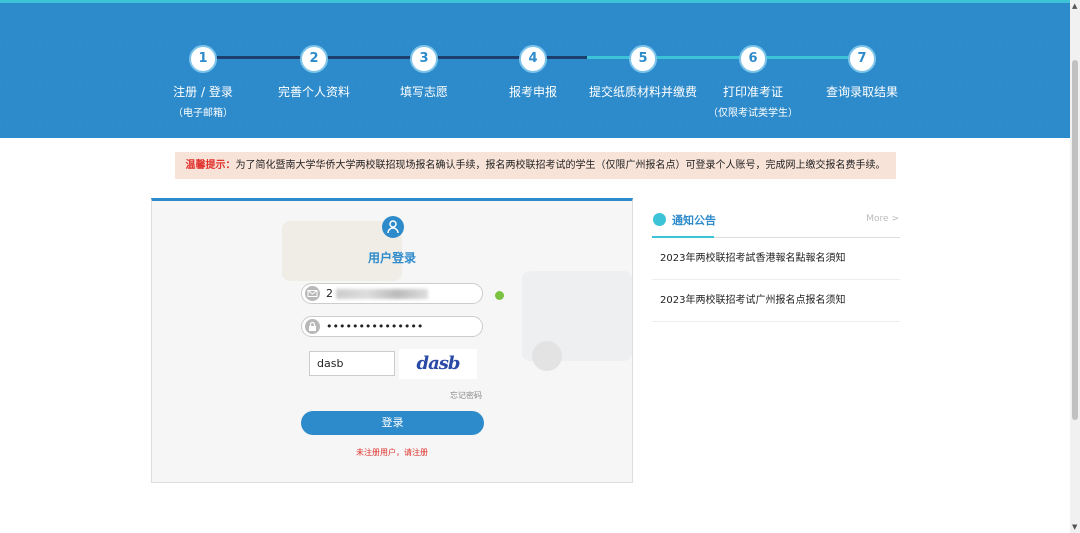 The width and height of the screenshot is (1080, 533). Describe the element at coordinates (329, 293) in the screenshot. I see `email-value: 2` at that location.